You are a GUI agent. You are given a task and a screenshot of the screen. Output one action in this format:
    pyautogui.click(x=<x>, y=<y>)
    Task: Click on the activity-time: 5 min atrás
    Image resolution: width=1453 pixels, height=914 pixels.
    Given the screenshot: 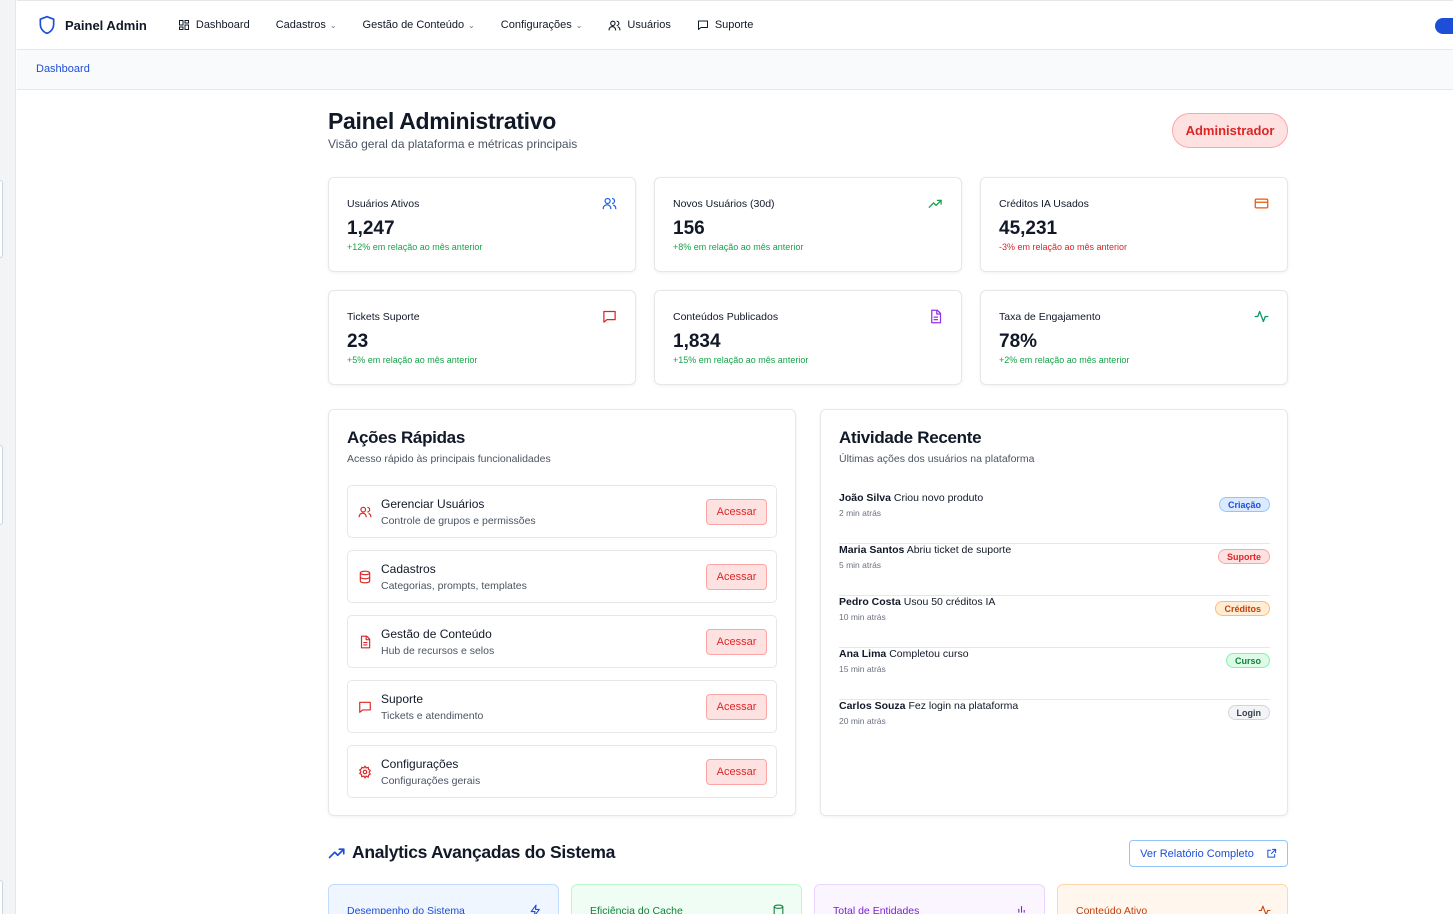 What is the action you would take?
    pyautogui.click(x=860, y=565)
    